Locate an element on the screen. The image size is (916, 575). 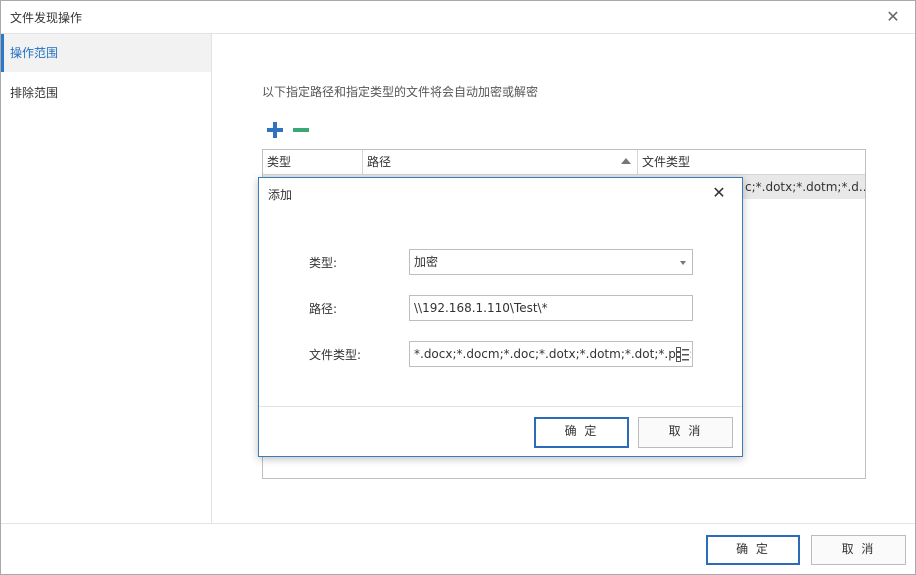
chevron-down-icon is located at coordinates (683, 263).